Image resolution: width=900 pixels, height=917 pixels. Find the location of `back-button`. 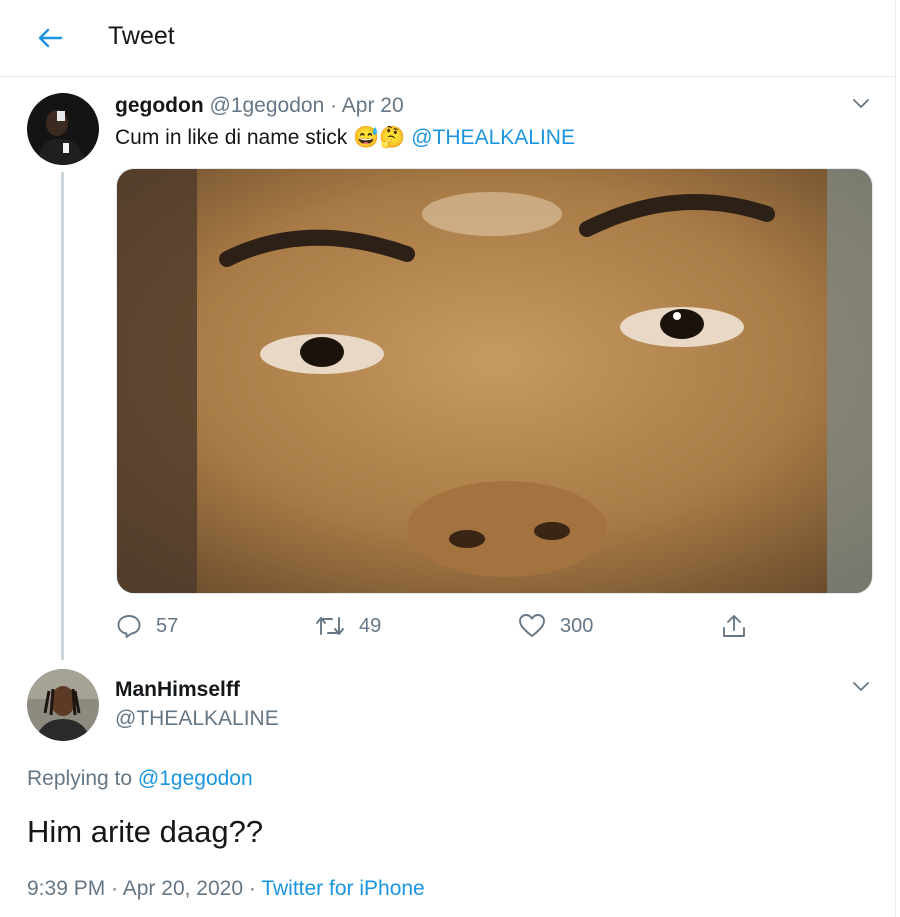

back-button is located at coordinates (50, 38).